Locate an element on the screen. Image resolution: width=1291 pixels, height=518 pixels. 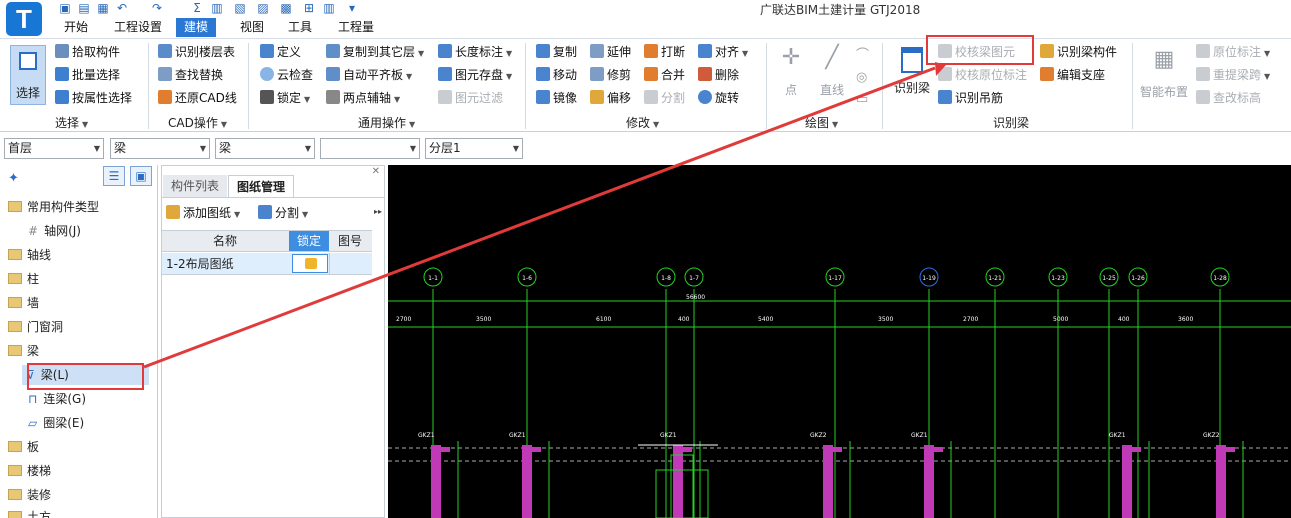
group-draw-label: 绘图 ▼ is located at coordinates (821, 122).